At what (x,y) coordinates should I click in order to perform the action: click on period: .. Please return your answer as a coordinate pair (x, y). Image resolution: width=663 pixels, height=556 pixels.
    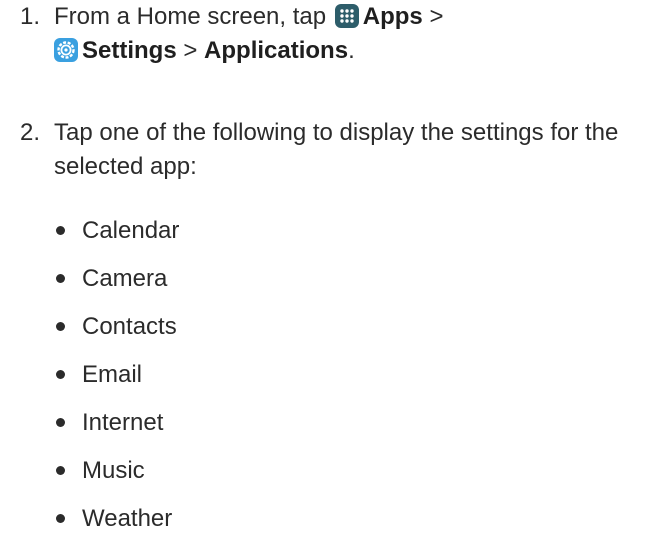
    Looking at the image, I should click on (351, 50).